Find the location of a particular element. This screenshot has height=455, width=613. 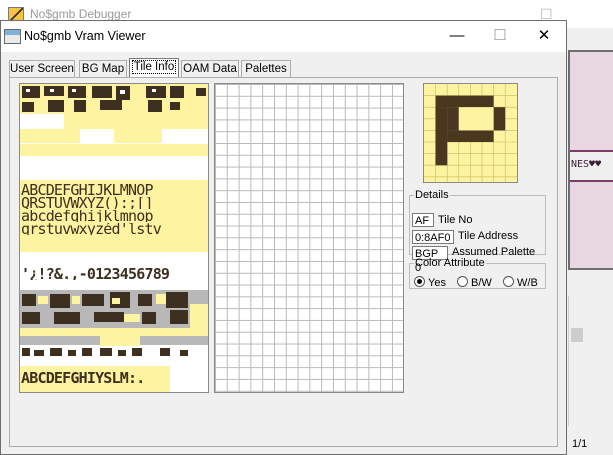

tab-user-screen: User Screen is located at coordinates (42, 68).